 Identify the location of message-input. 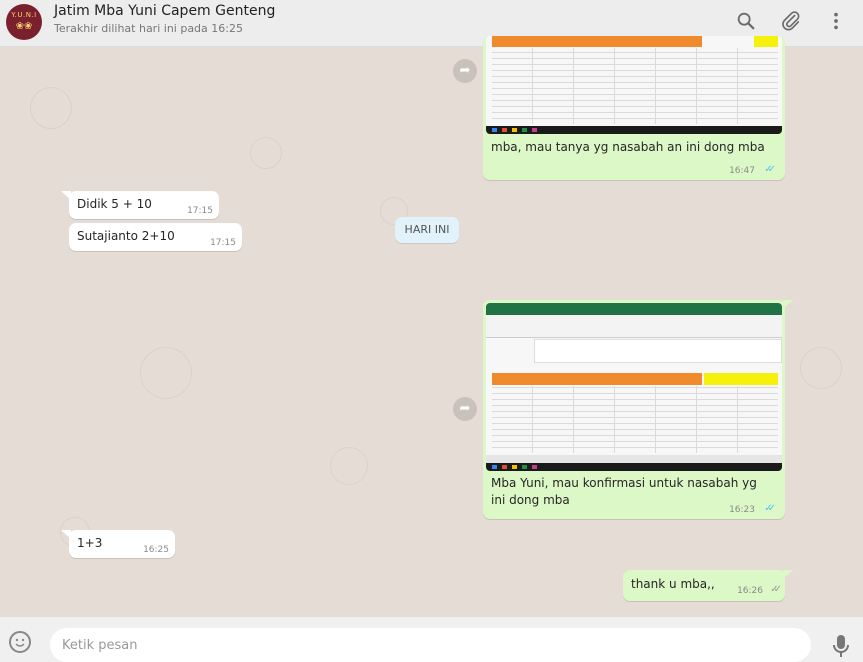
(430, 645).